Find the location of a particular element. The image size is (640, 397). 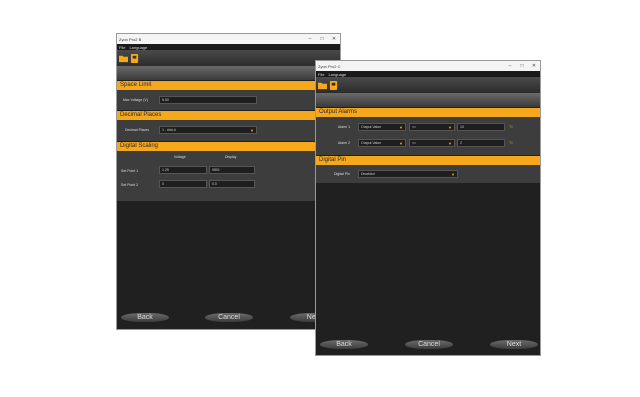

digital-pin-value: Disabled is located at coordinates (368, 174).